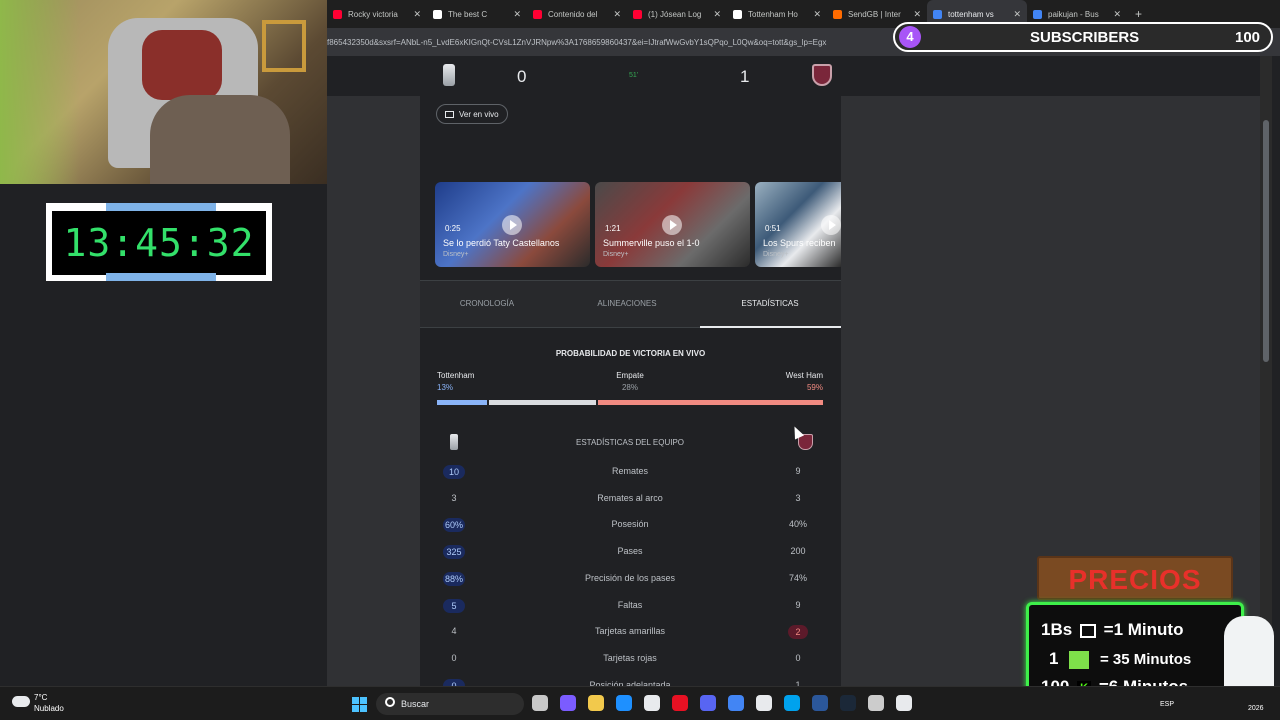 The width and height of the screenshot is (1280, 720). What do you see at coordinates (161, 277) in the screenshot?
I see `timer-bottom-bar` at bounding box center [161, 277].